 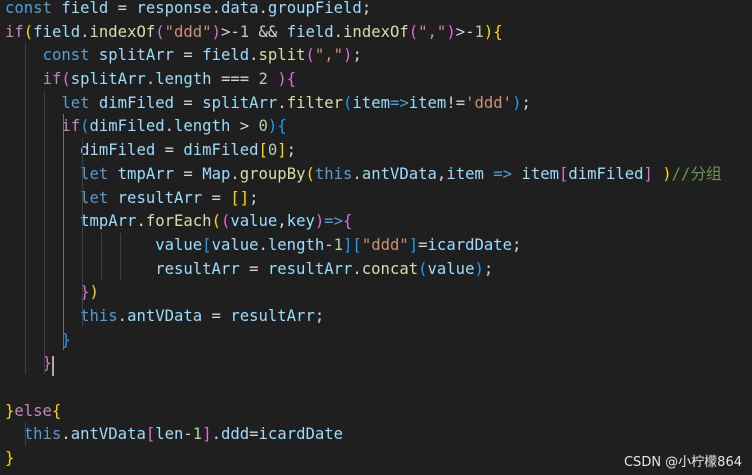 What do you see at coordinates (363, 317) in the screenshot?
I see `code-line: this.antVData = resultArr;` at bounding box center [363, 317].